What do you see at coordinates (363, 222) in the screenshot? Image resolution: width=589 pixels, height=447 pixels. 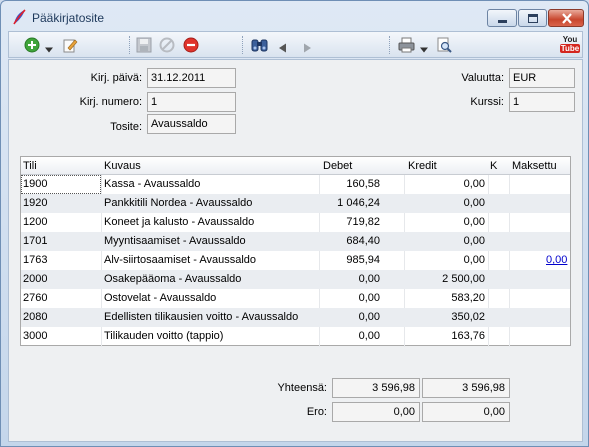 I see `cell-debet: 719,82` at bounding box center [363, 222].